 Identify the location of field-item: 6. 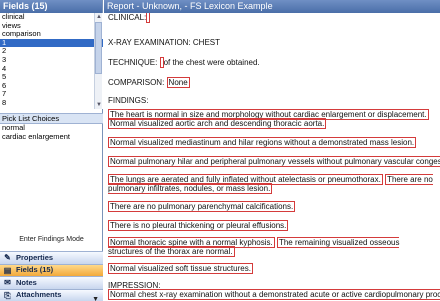
(51, 86).